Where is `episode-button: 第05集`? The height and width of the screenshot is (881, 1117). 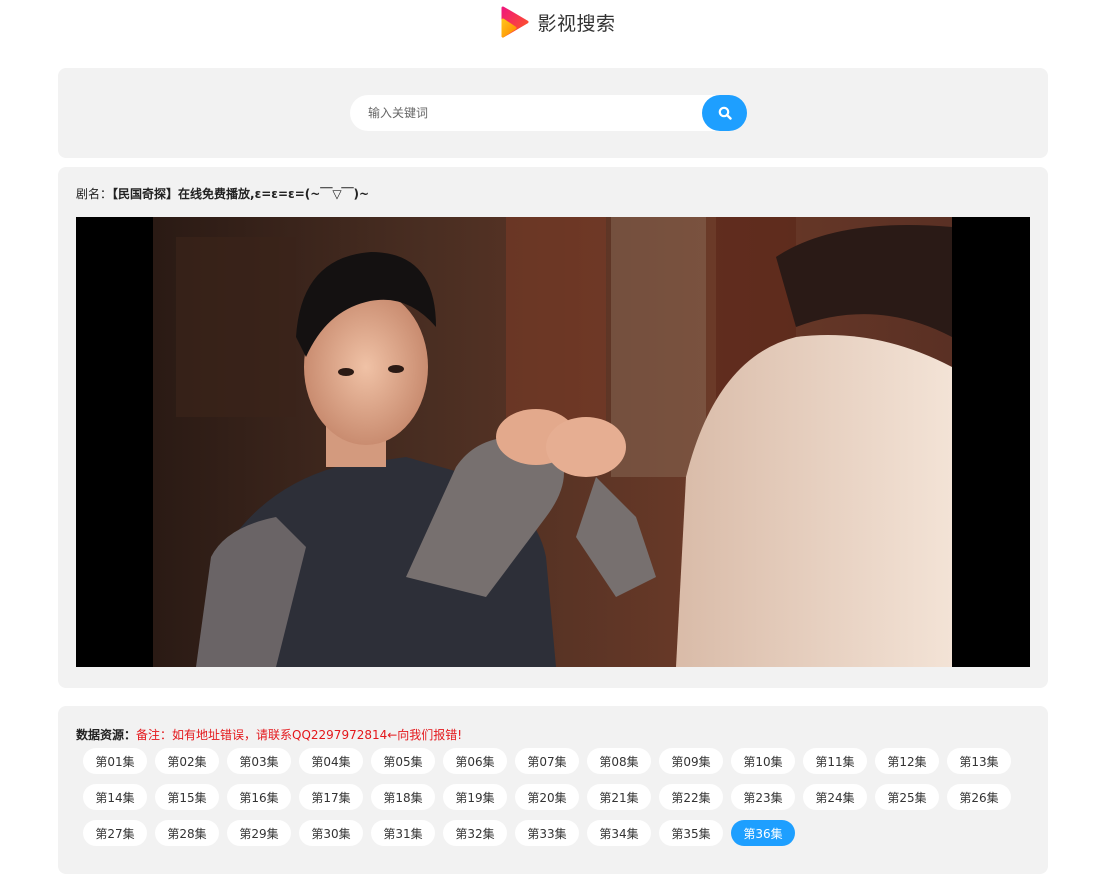 episode-button: 第05集 is located at coordinates (403, 761).